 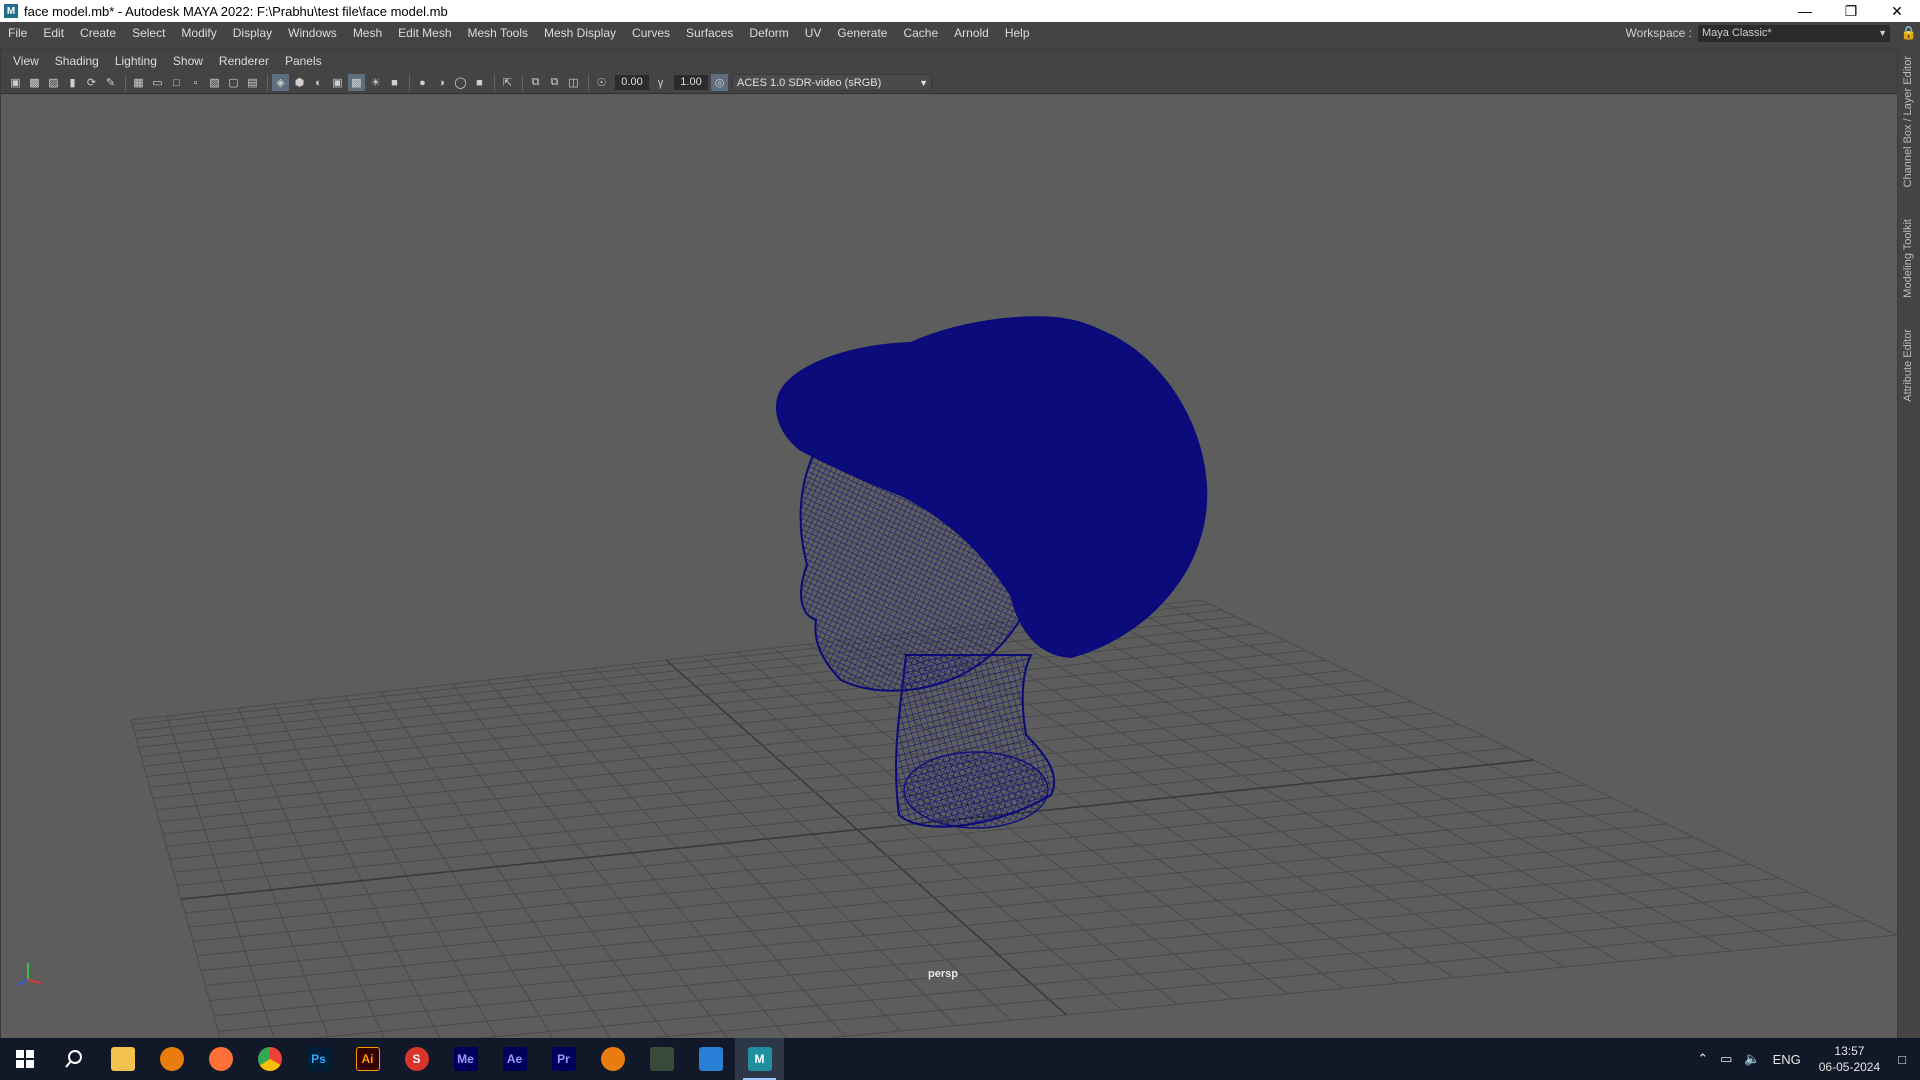 What do you see at coordinates (77, 61) in the screenshot?
I see `panel-menu-shading: Shading` at bounding box center [77, 61].